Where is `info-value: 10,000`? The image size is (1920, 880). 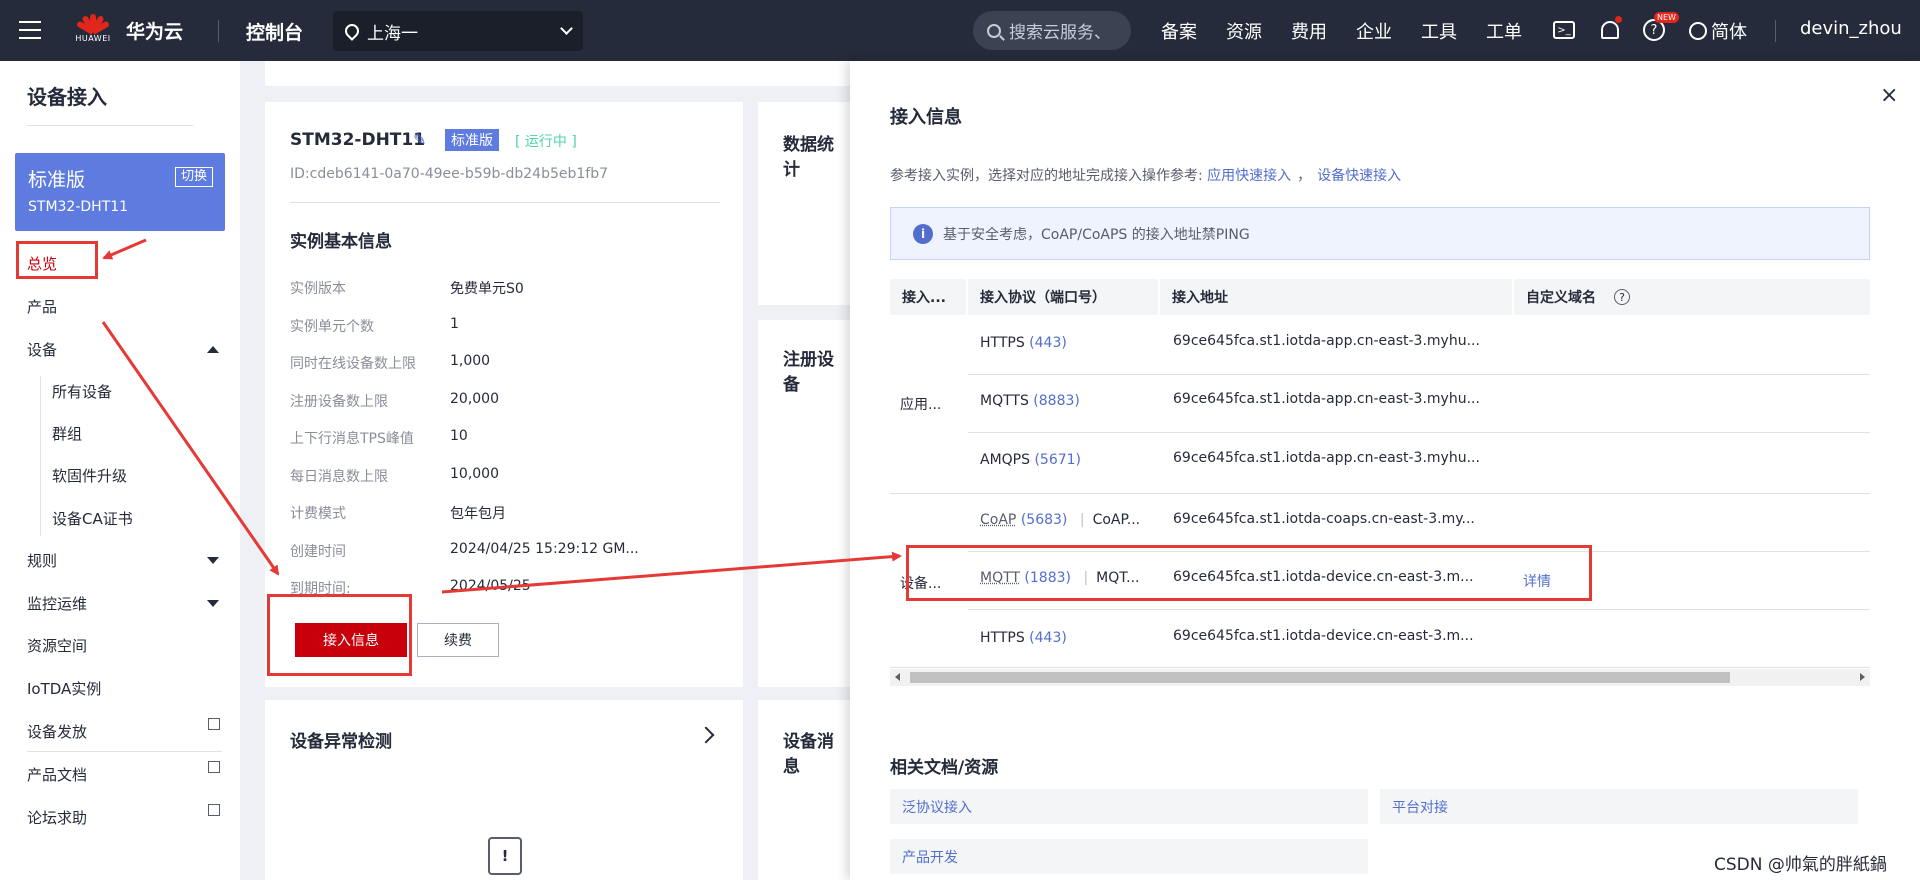 info-value: 10,000 is located at coordinates (474, 474).